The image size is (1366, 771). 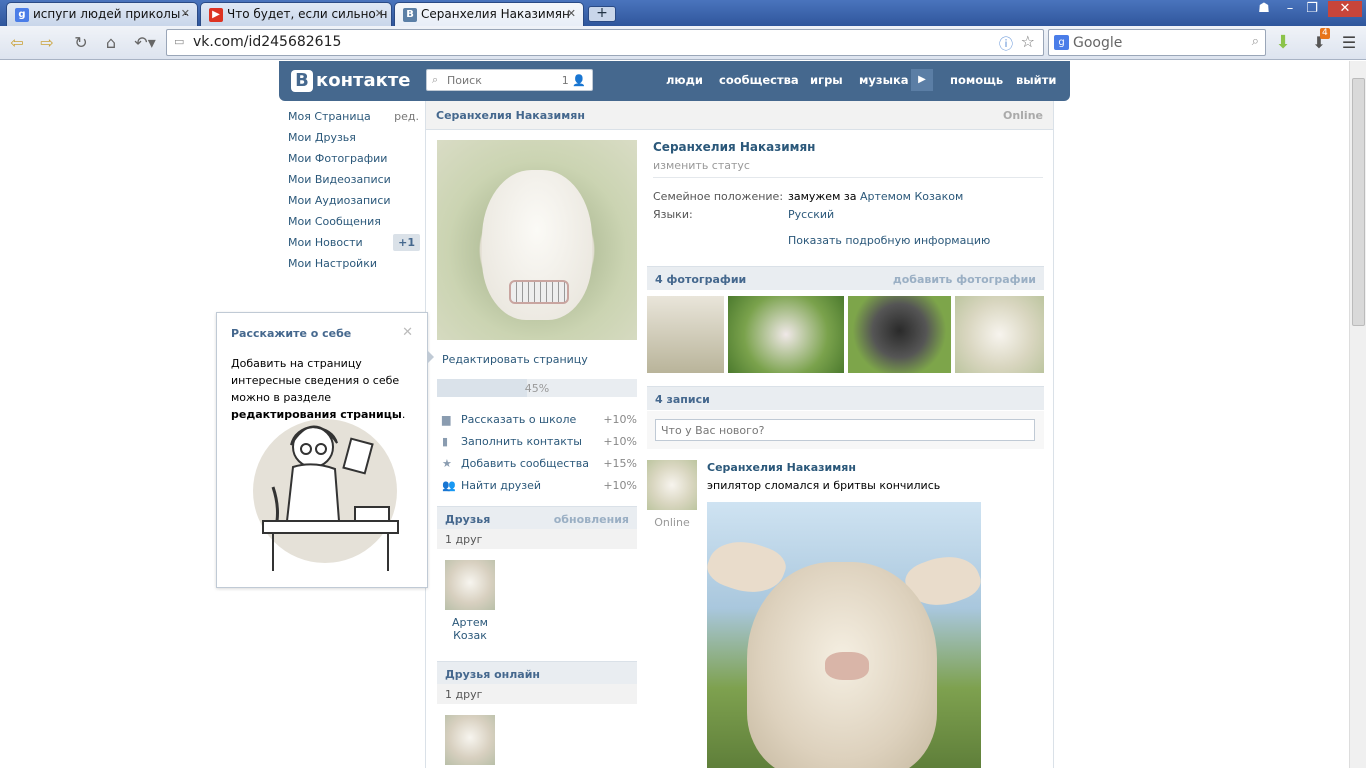 I want to click on menu-my-settings: Мои Настройки, so click(x=355, y=267).